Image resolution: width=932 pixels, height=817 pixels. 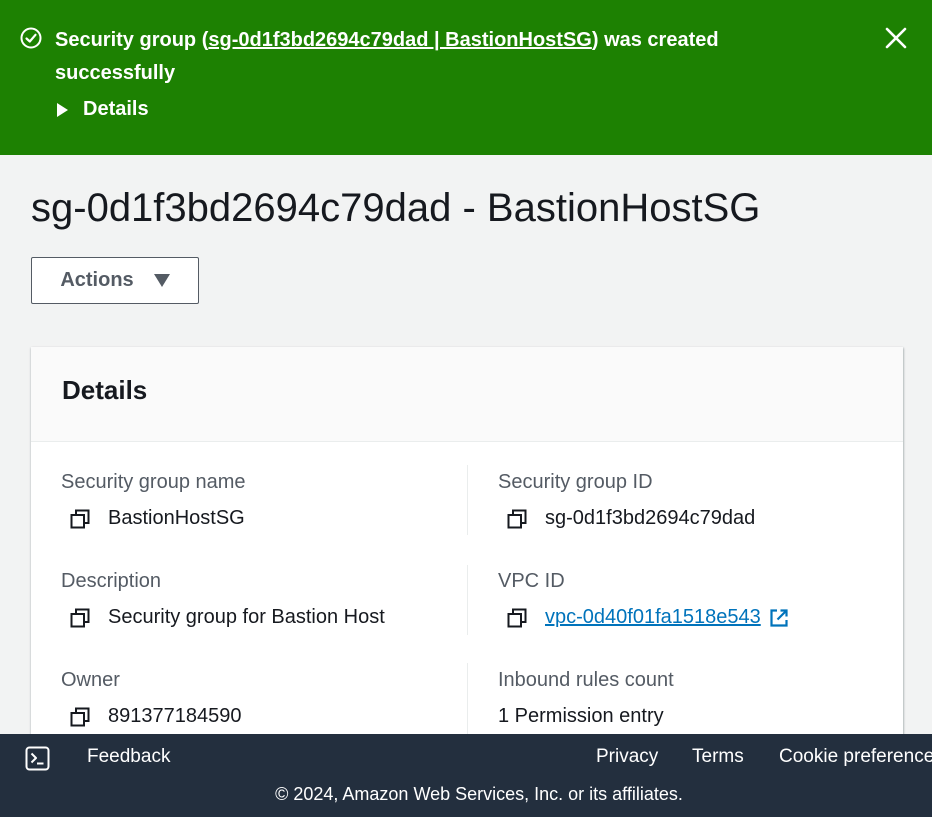 I want to click on details-panel-header: Details, so click(x=467, y=394).